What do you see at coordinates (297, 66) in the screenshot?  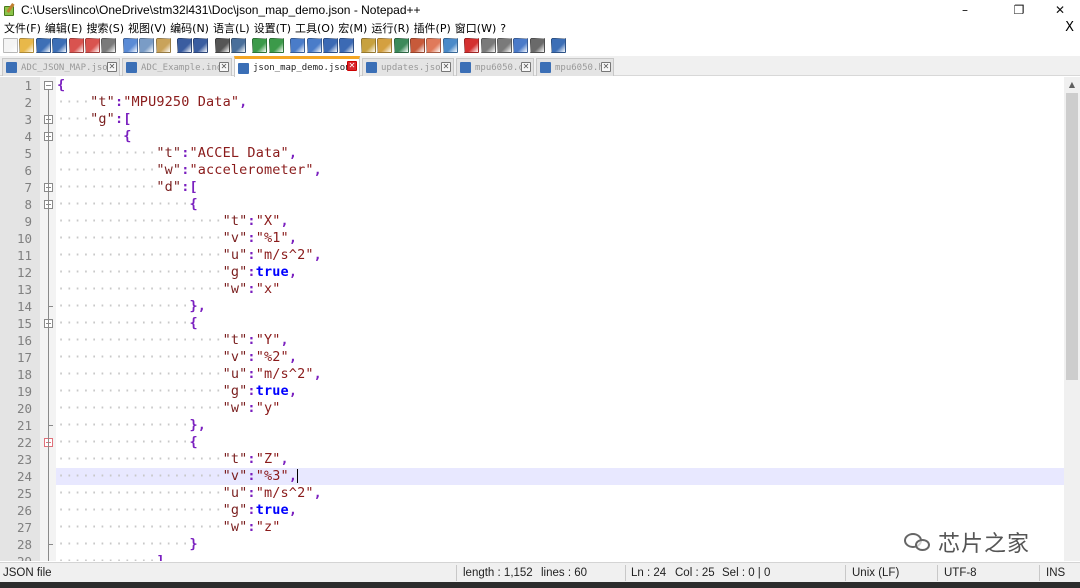 I see `tab-json-map-demo-json: json_map_demo.json ✕` at bounding box center [297, 66].